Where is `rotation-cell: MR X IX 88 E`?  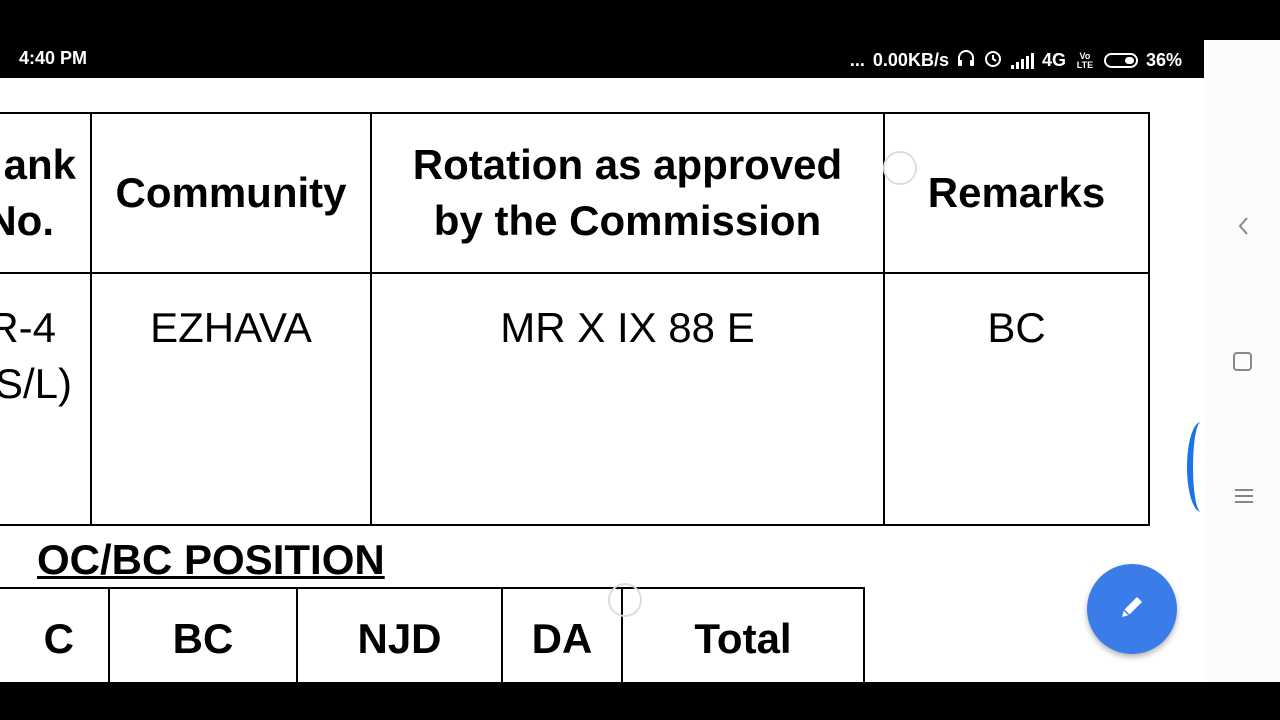 rotation-cell: MR X IX 88 E is located at coordinates (627, 399).